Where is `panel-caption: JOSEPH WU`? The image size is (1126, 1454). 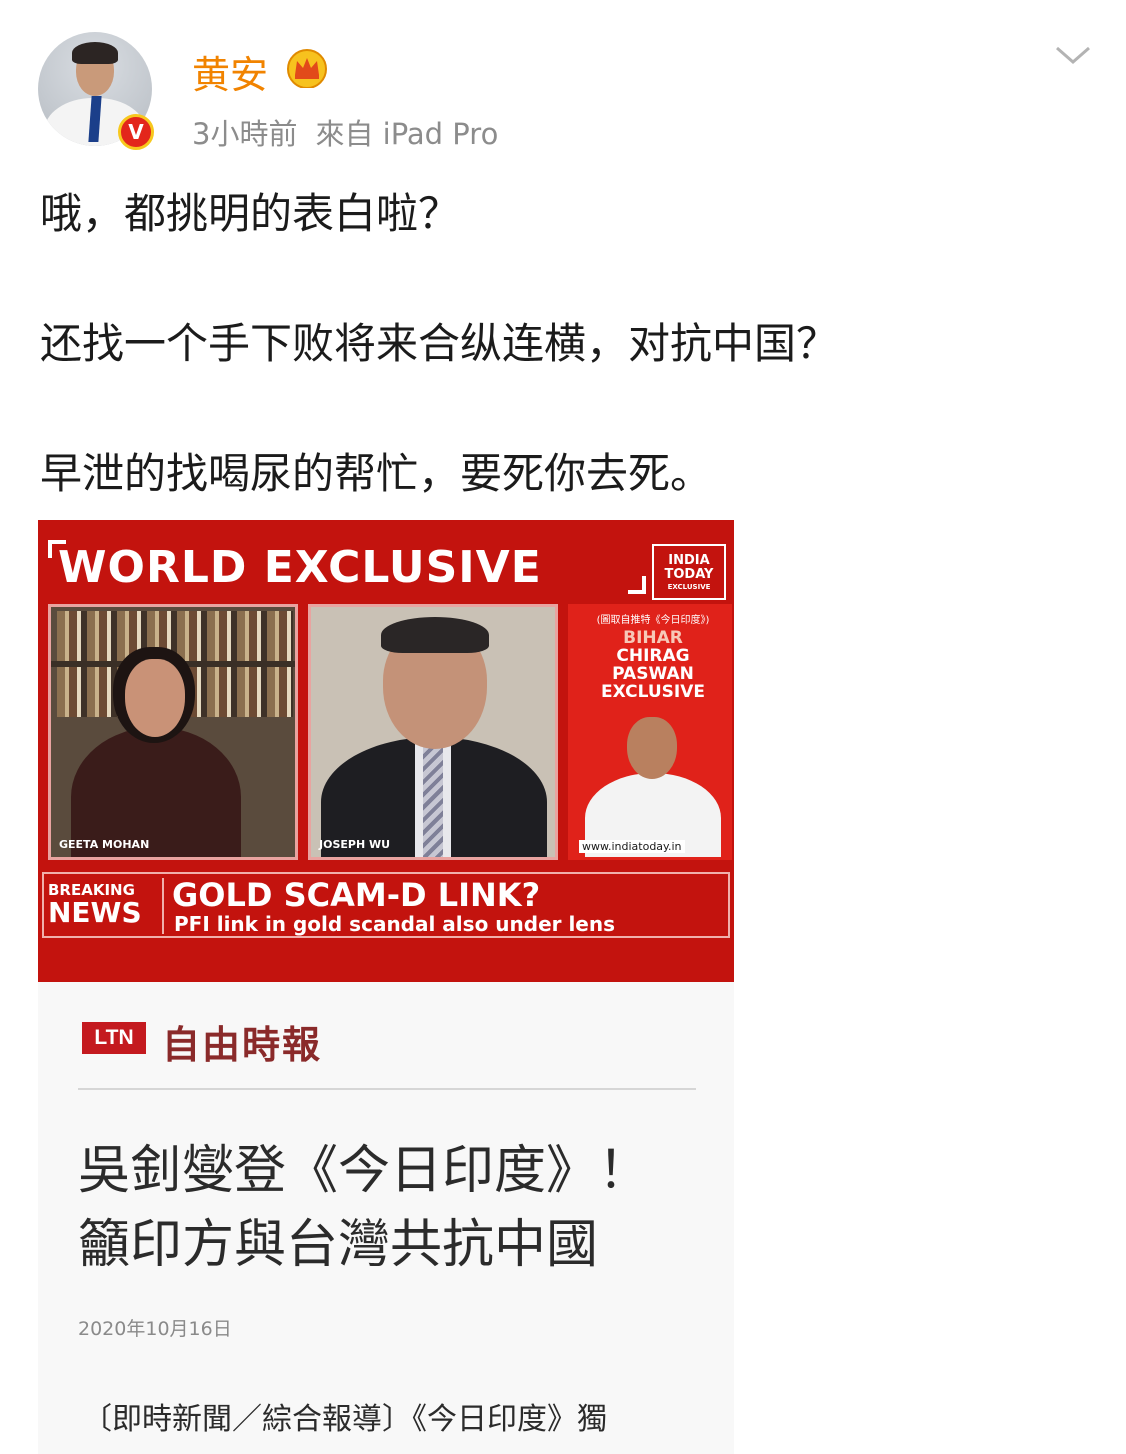 panel-caption: JOSEPH WU is located at coordinates (355, 844).